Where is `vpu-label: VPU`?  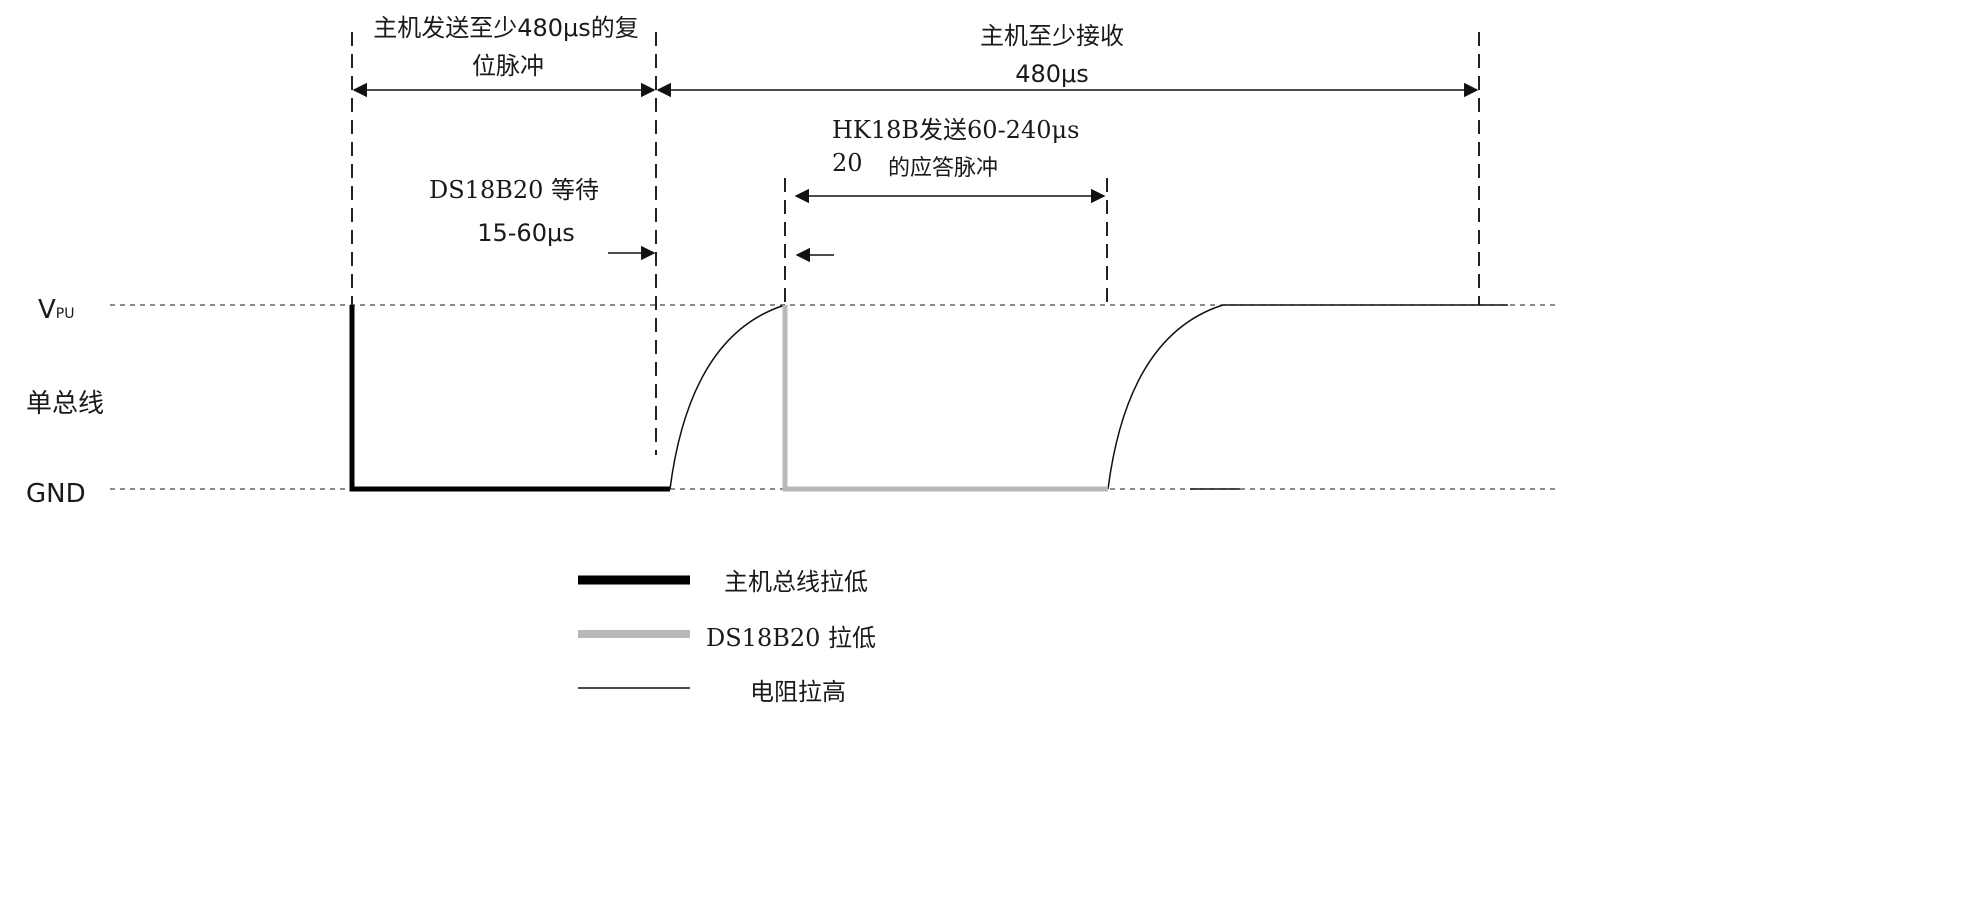
vpu-label: VPU is located at coordinates (56, 310).